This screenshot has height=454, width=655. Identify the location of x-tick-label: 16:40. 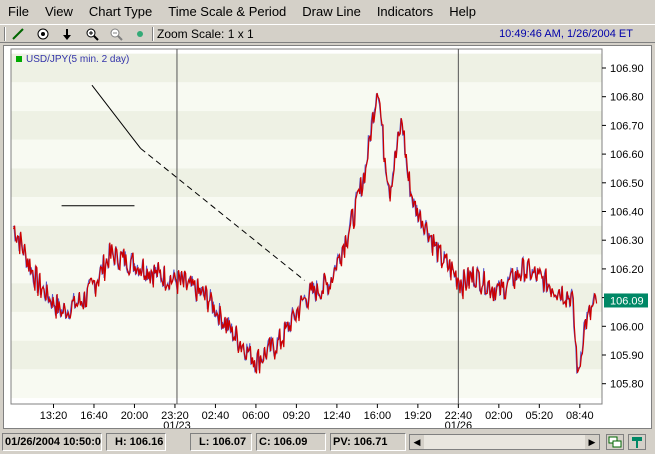
(94, 416).